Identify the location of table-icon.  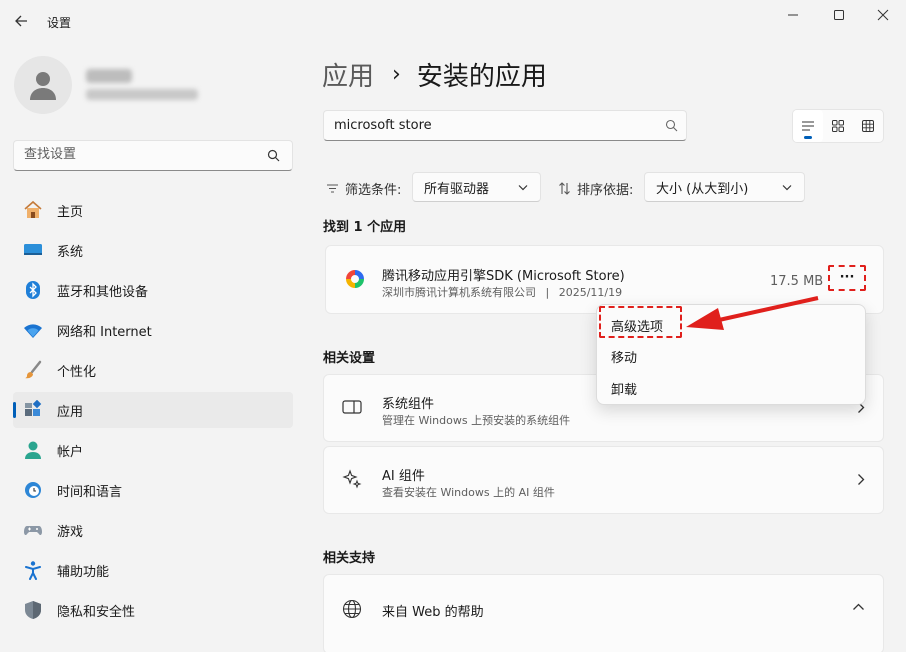
(868, 126).